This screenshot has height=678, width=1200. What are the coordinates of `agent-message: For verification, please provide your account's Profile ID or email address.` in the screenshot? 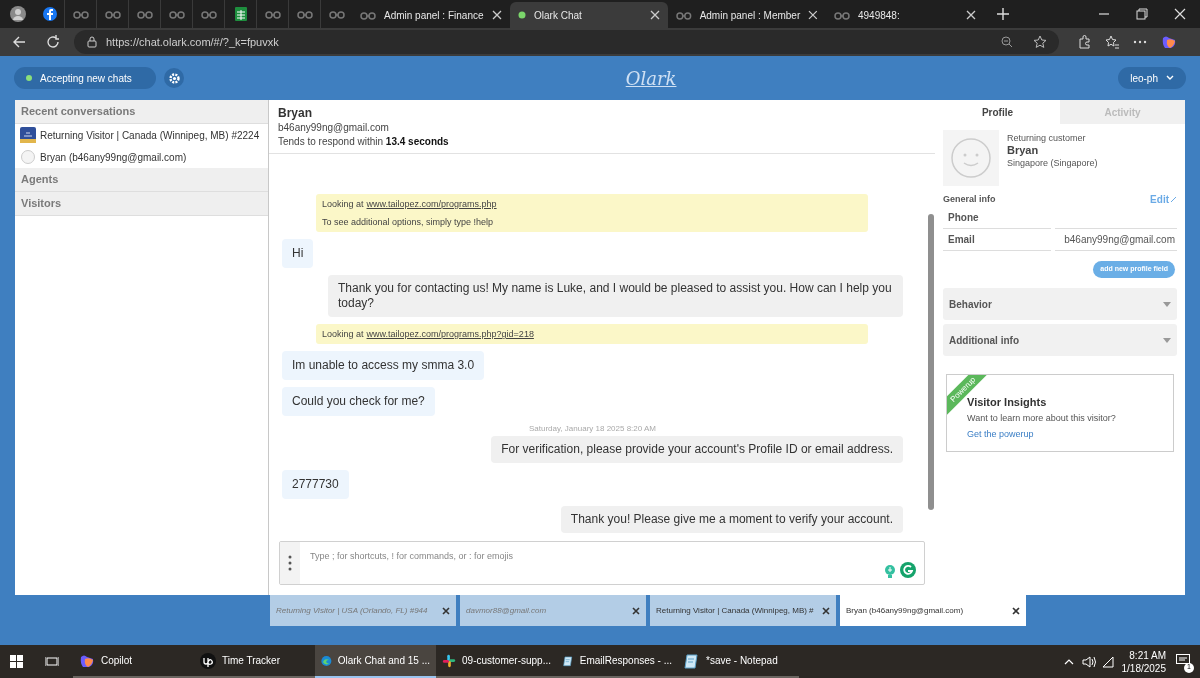 It's located at (697, 449).